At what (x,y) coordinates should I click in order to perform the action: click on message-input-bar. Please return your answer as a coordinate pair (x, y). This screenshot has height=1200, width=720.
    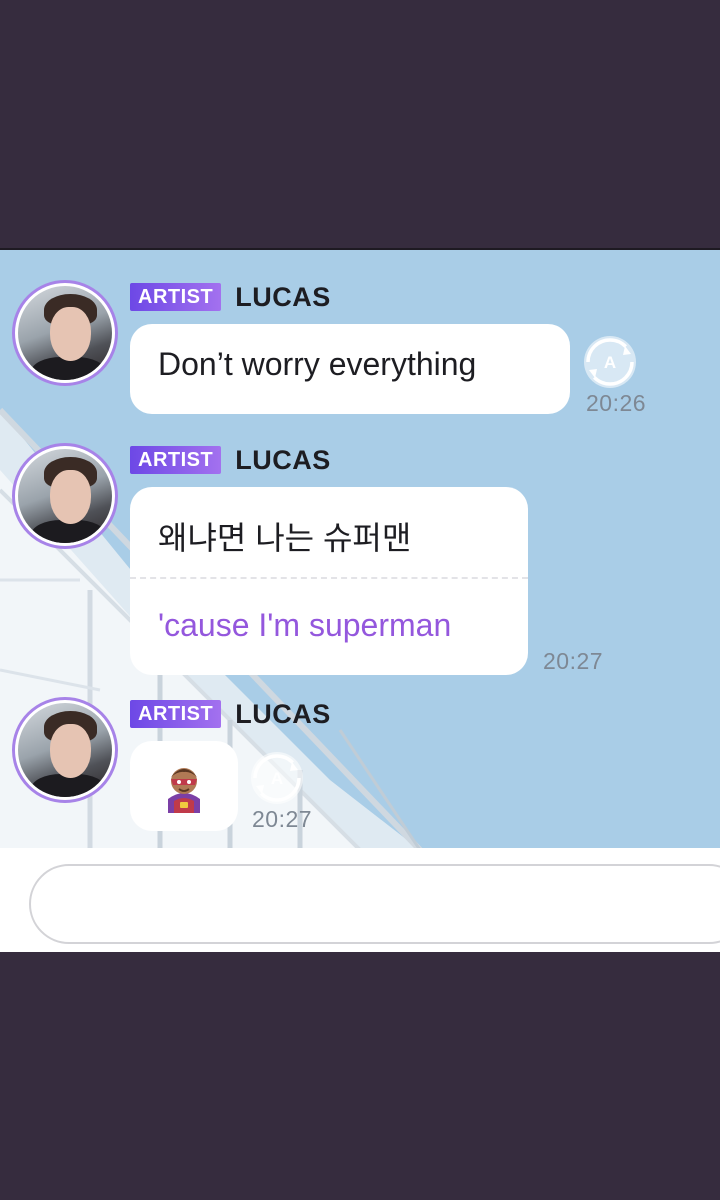
    Looking at the image, I should click on (360, 900).